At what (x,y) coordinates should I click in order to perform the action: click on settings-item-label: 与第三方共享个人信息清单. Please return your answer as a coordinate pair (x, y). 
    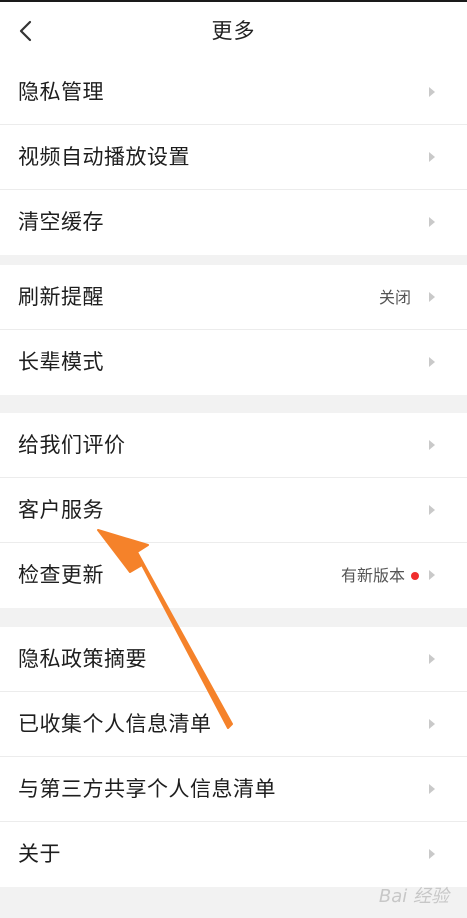
    Looking at the image, I should click on (147, 789).